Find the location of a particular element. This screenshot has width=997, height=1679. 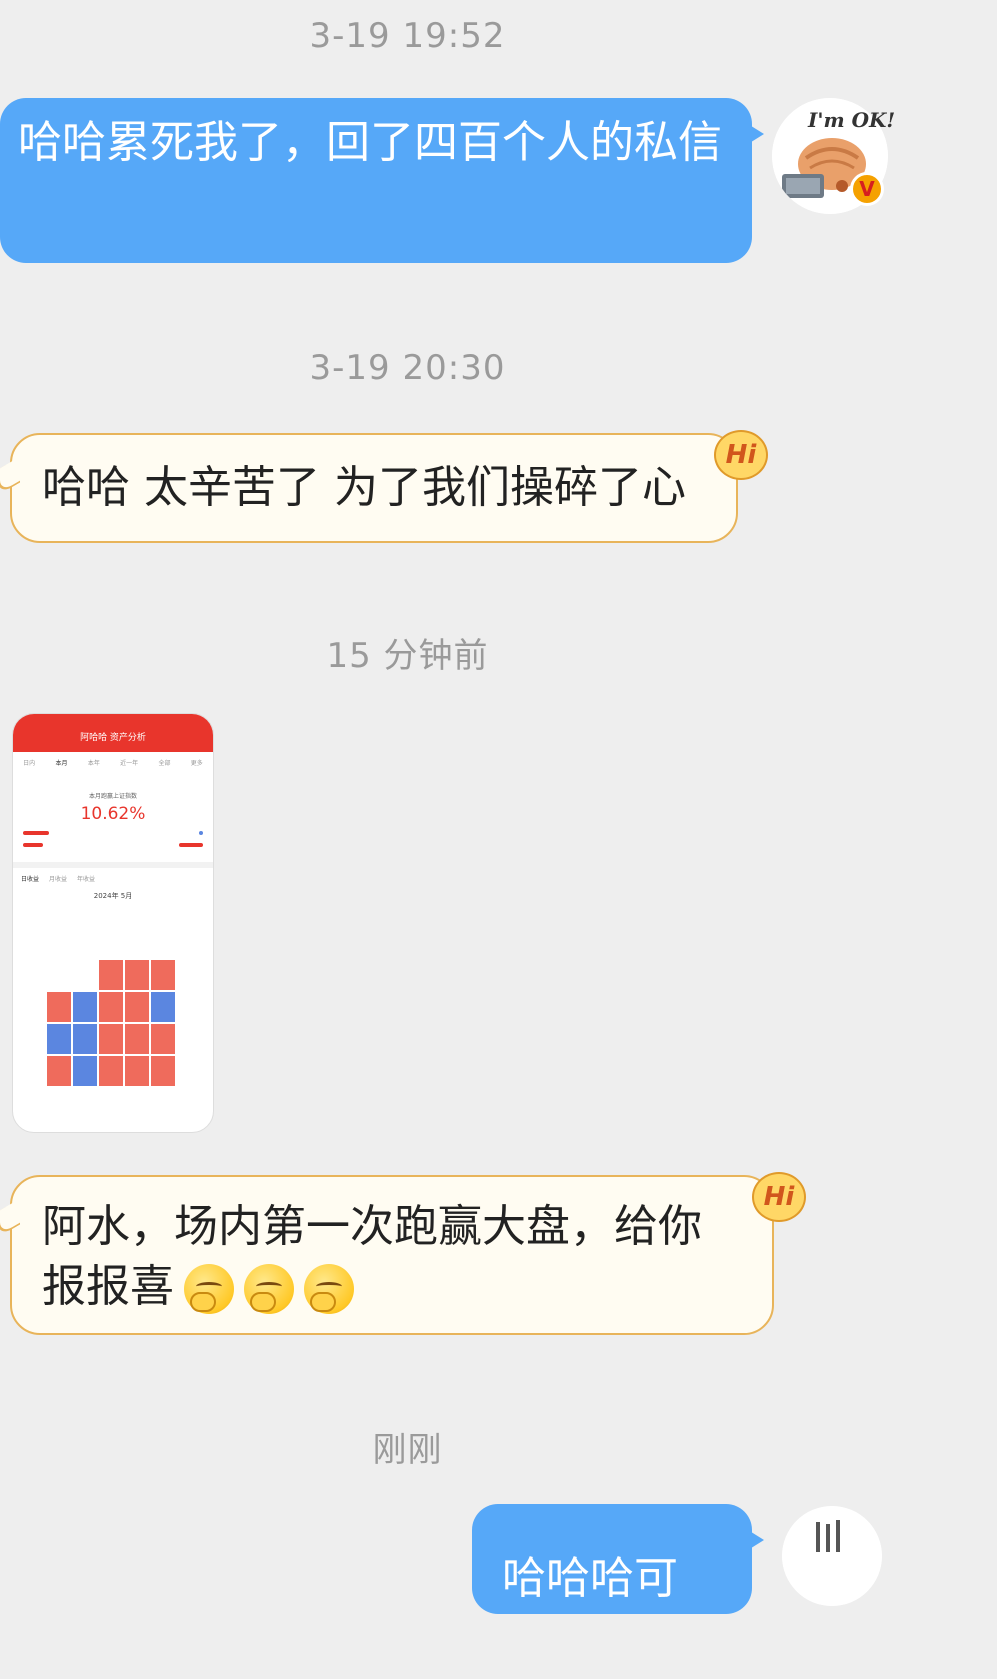

thumbnail-subtab: 年收益 is located at coordinates (86, 879).